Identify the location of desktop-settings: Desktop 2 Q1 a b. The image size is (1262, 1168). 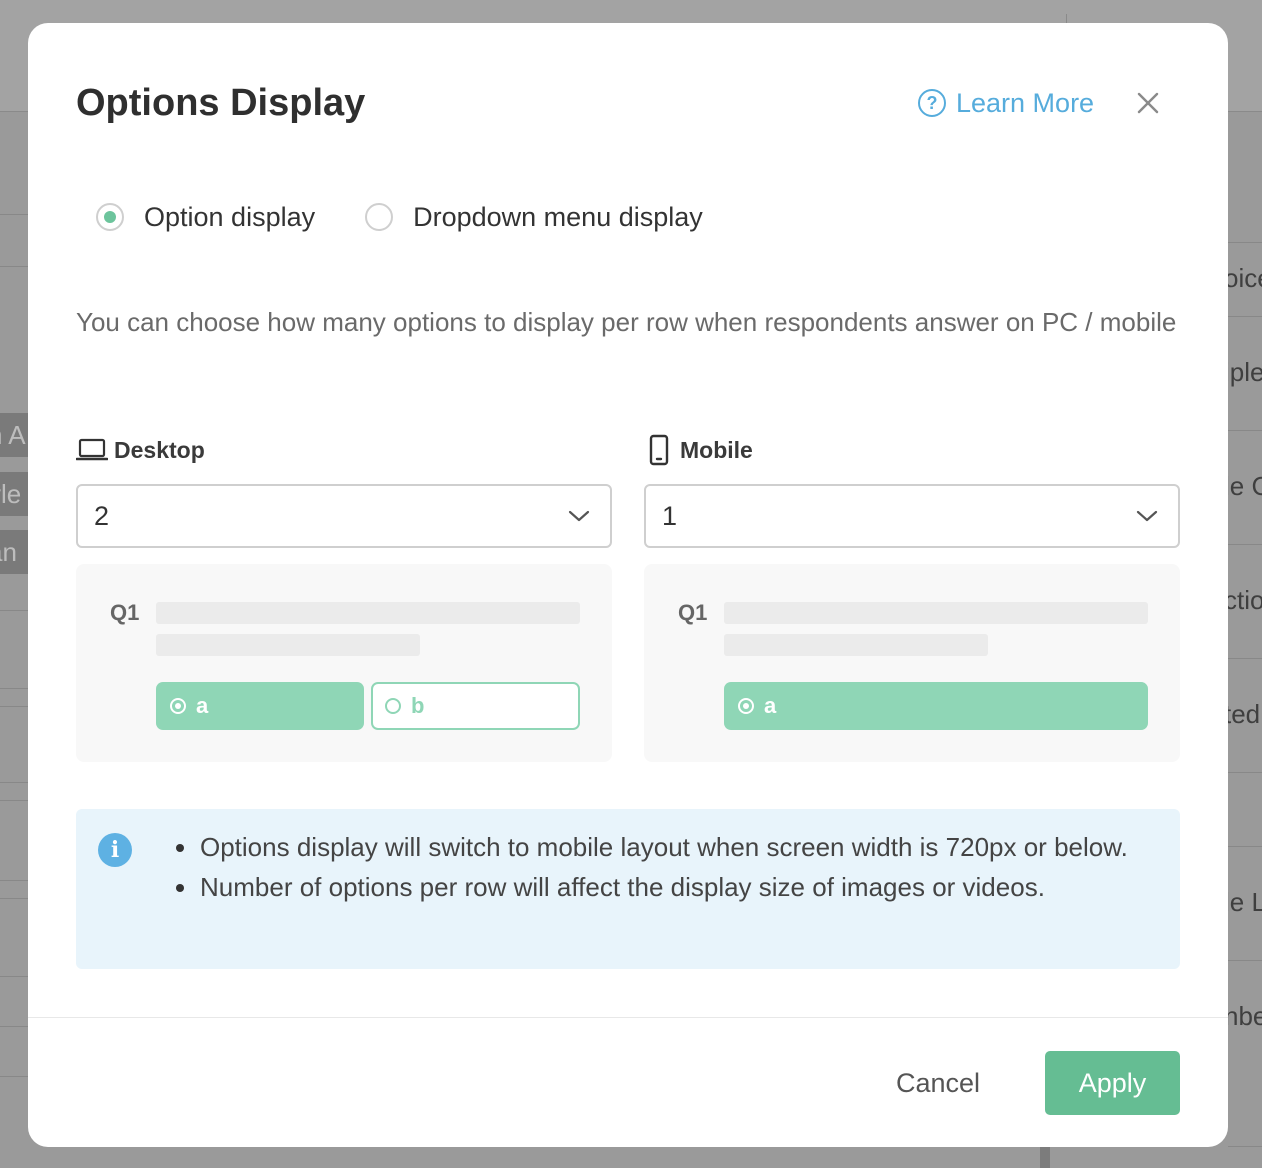
(344, 597).